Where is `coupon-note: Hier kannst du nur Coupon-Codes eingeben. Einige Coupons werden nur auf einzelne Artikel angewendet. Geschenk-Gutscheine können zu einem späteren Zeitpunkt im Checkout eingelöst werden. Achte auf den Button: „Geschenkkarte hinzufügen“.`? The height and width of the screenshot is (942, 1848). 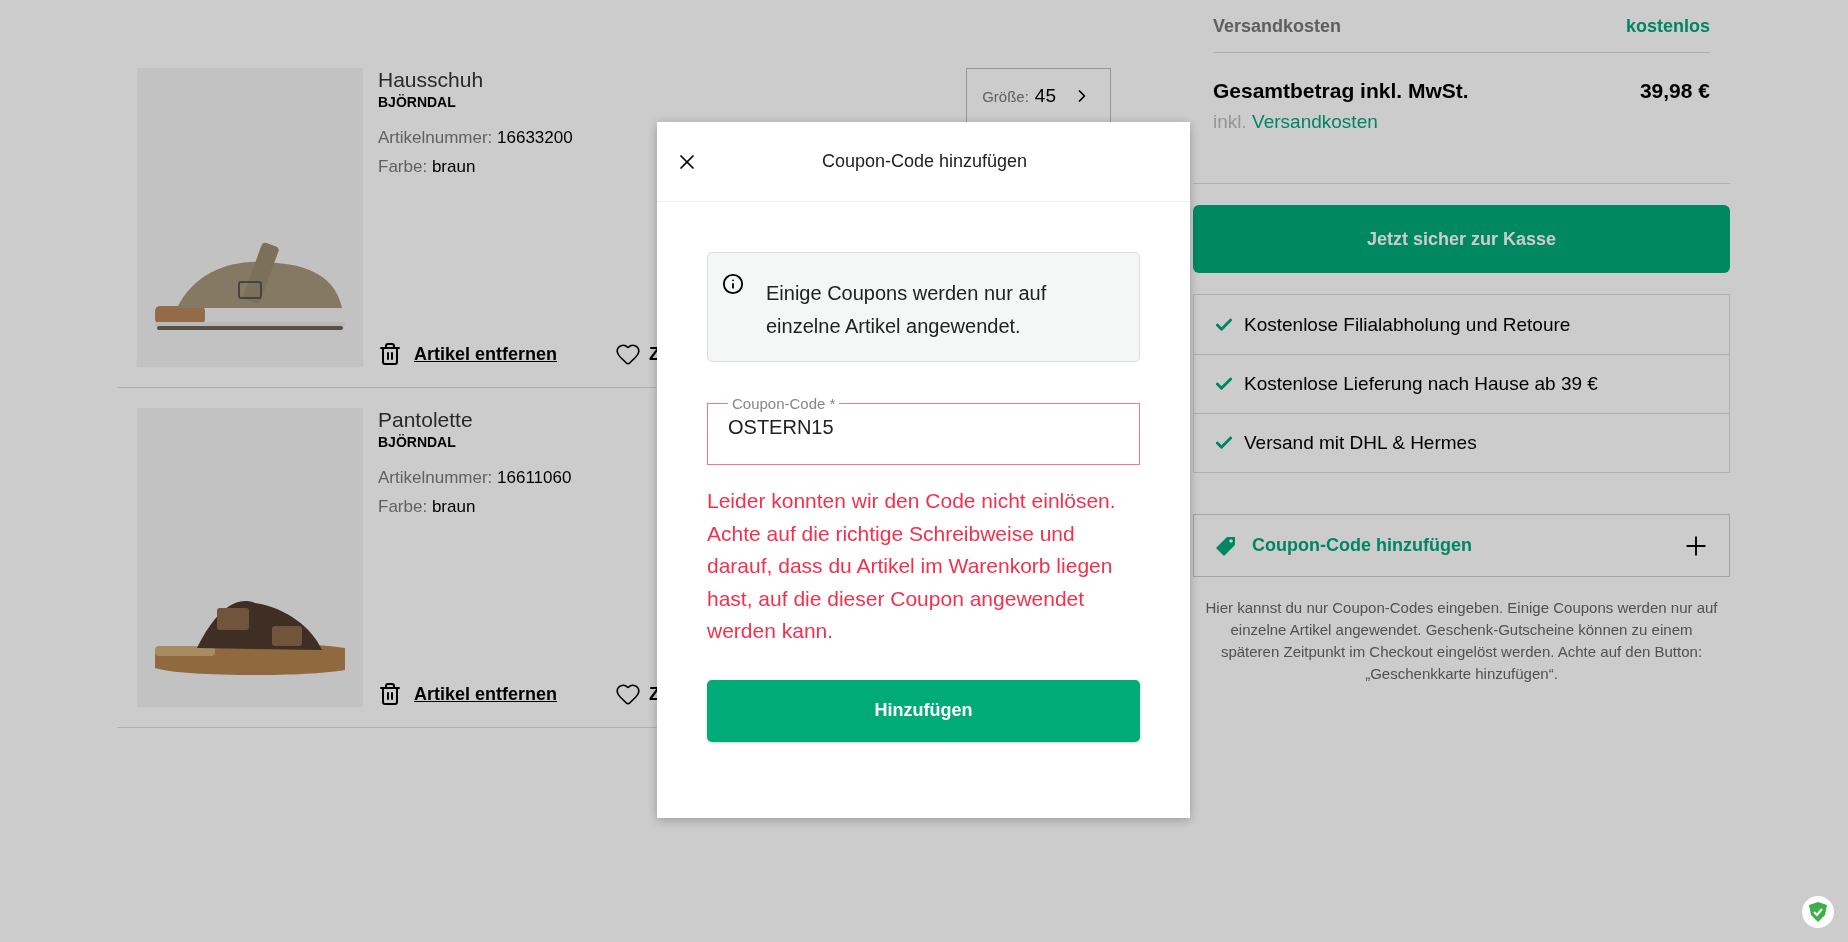 coupon-note: Hier kannst du nur Coupon-Codes eingeben. Einige Coupons werden nur auf einzelne Artikel angewendet. Geschenk-Gutscheine können zu einem späteren Zeitpunkt im Checkout eingelöst werden. Achte auf den Button: „Geschenkkarte hinzufügen“. is located at coordinates (1461, 641).